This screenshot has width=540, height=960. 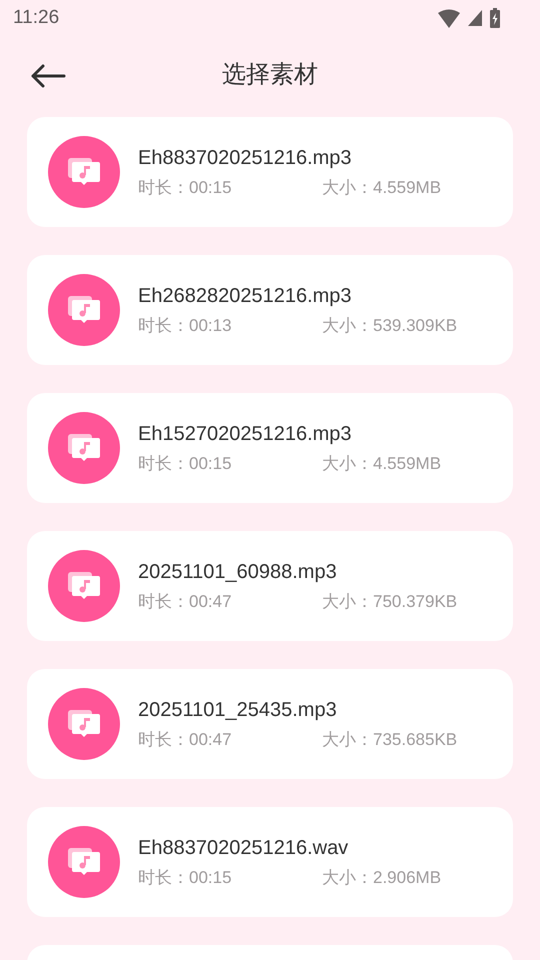 I want to click on battery-icon, so click(x=495, y=18).